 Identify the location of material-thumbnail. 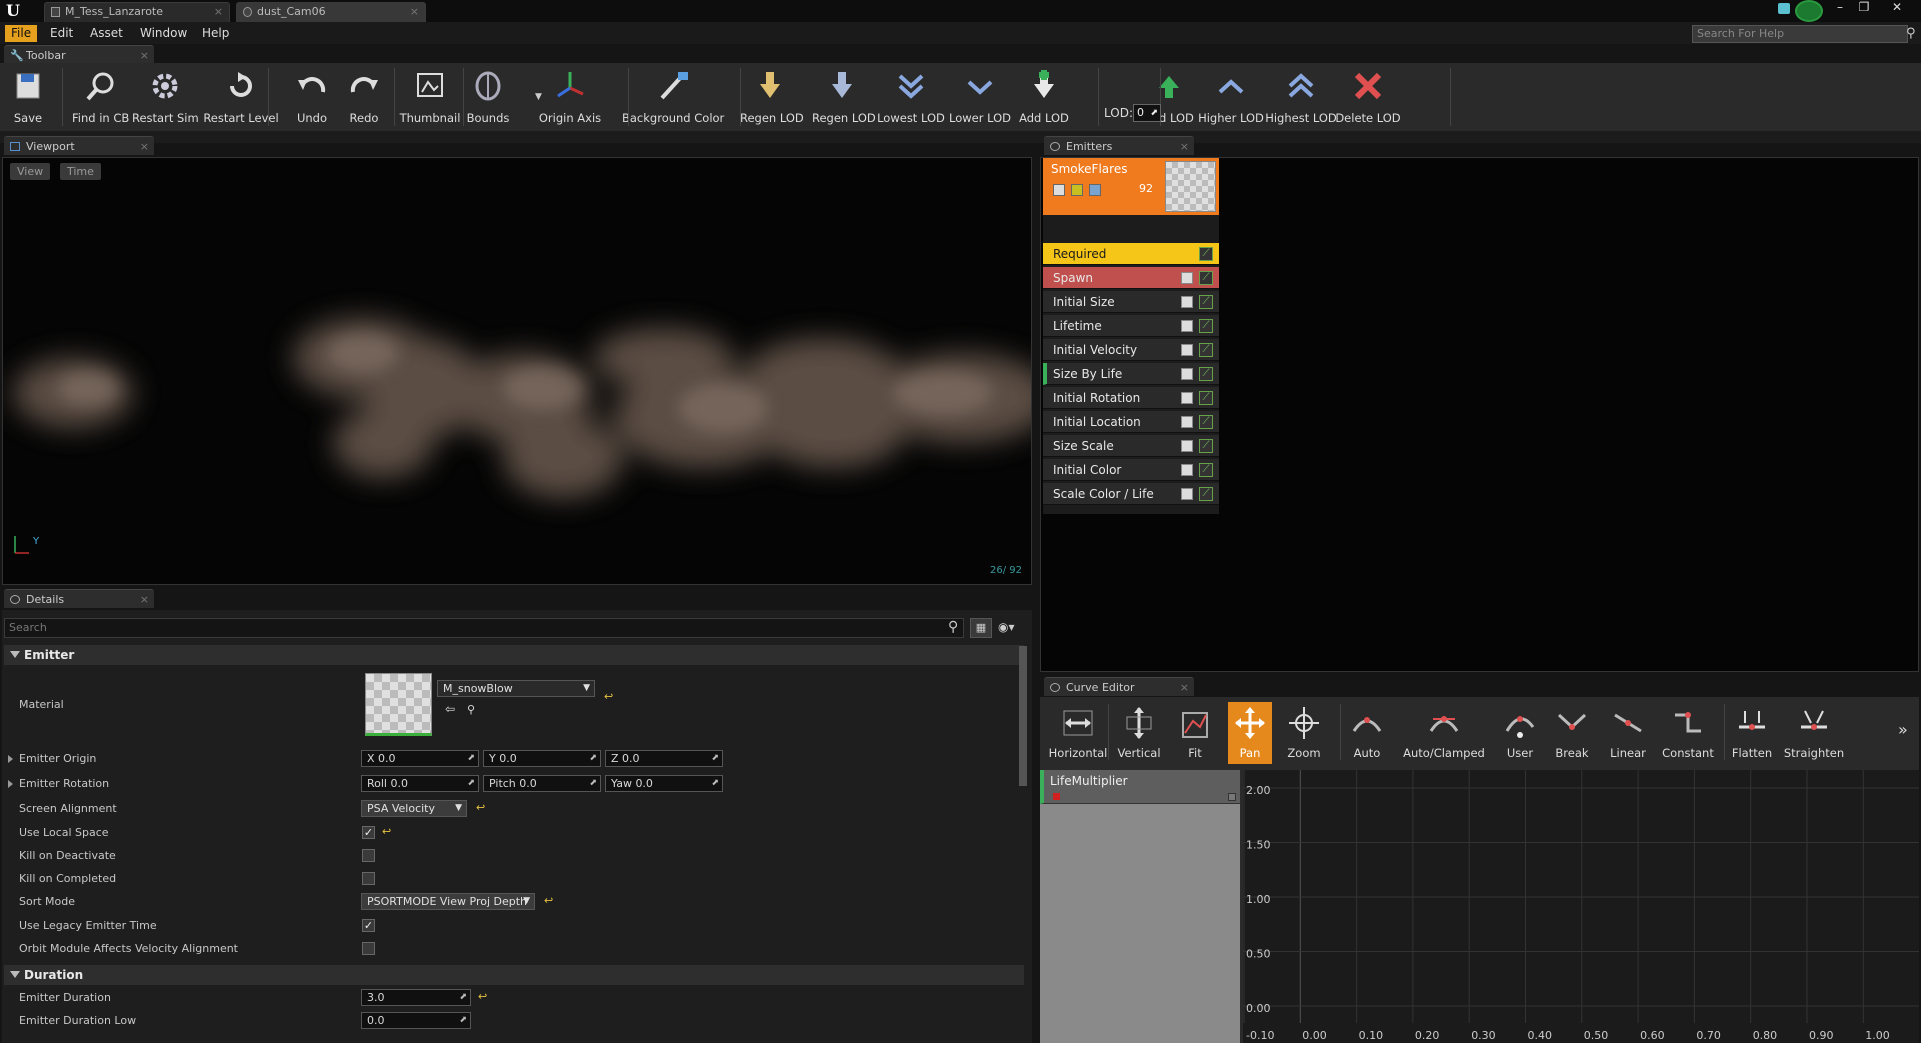
(398, 704).